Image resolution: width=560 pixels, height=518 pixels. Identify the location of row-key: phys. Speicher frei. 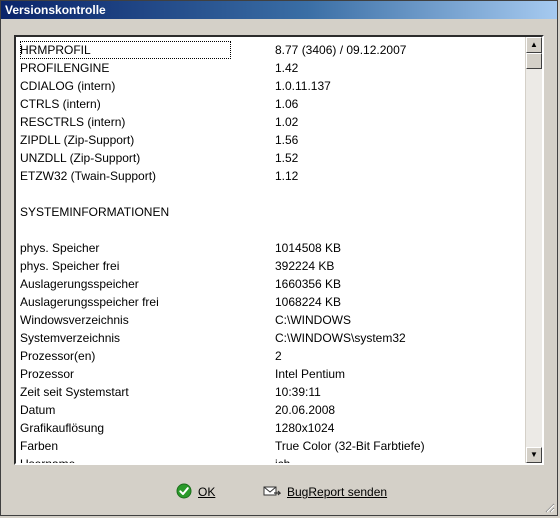
(70, 266).